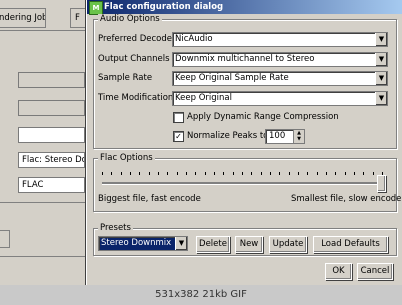  What do you see at coordinates (228, 136) in the screenshot?
I see `normalize-label: Normalize Peaks to` at bounding box center [228, 136].